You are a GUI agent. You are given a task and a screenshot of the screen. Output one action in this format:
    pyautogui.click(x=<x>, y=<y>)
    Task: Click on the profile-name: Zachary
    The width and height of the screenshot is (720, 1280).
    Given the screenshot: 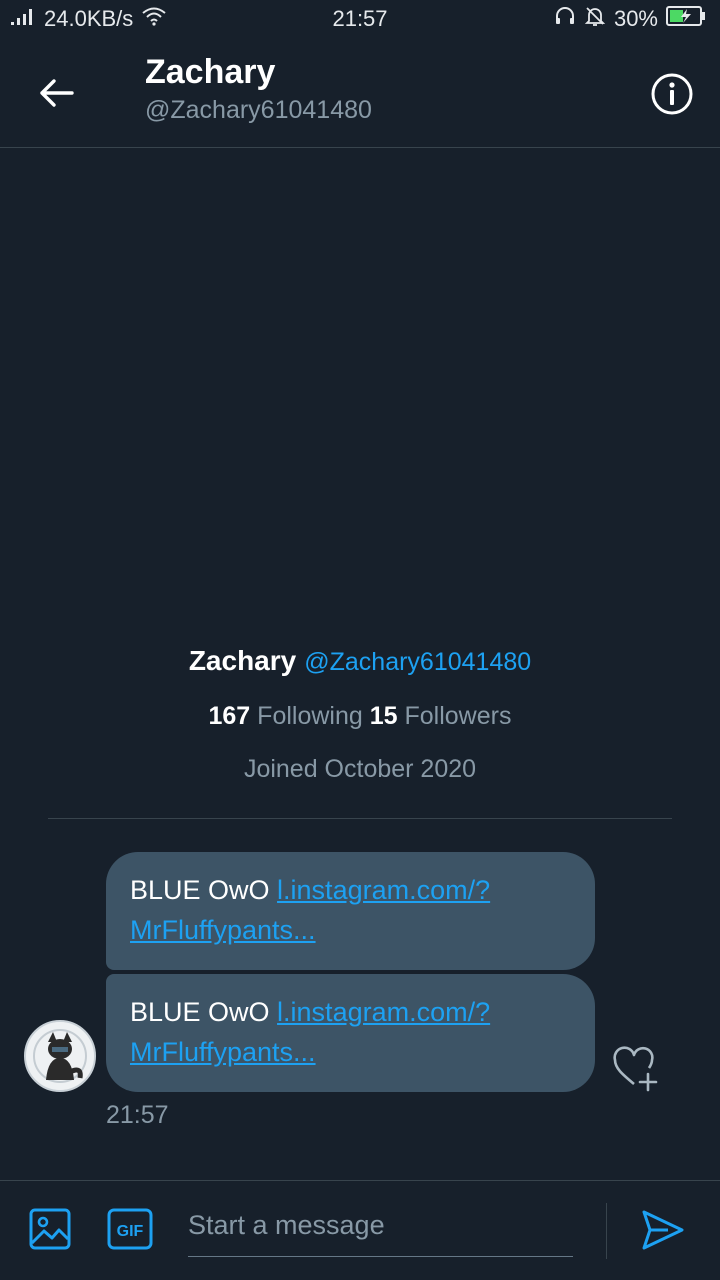 What is the action you would take?
    pyautogui.click(x=242, y=660)
    